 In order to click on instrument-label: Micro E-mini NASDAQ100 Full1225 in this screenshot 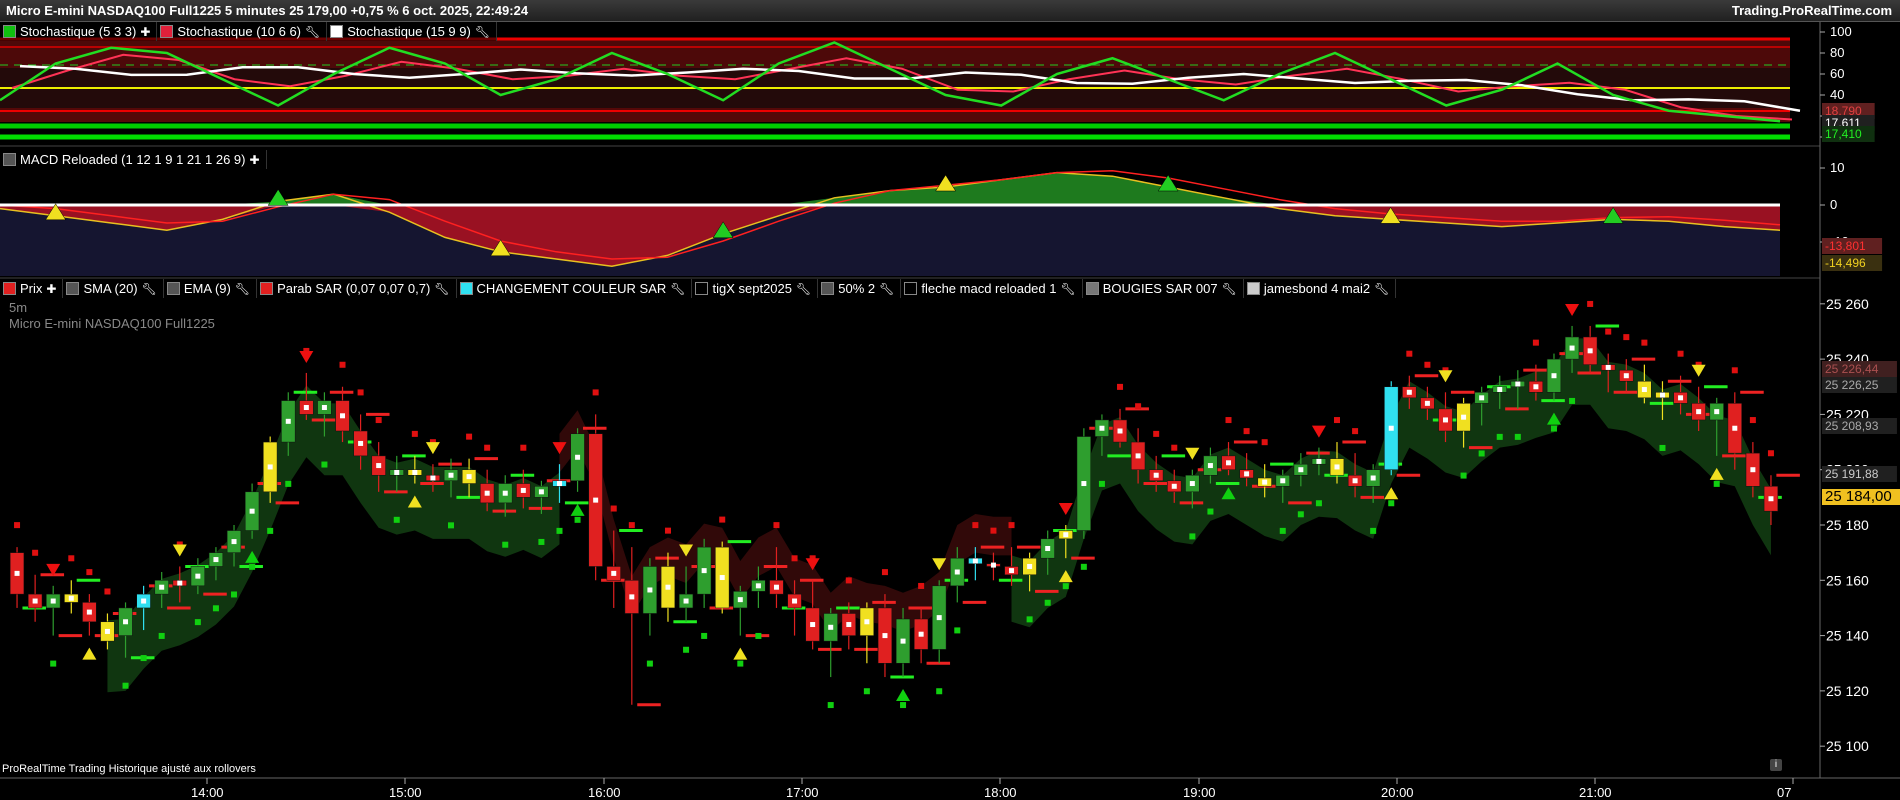, I will do `click(112, 323)`.